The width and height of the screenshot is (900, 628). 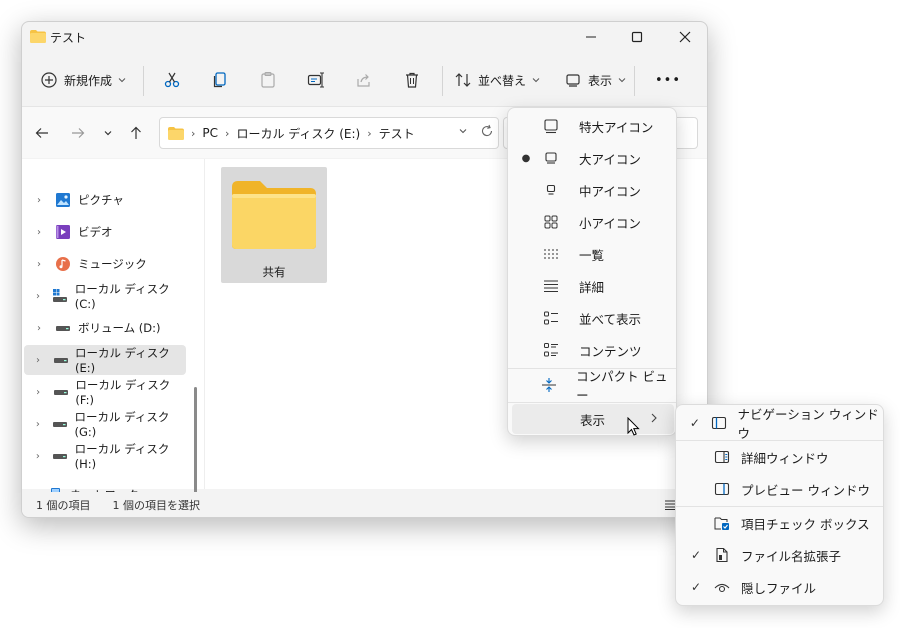 I want to click on item-count: 1 個の項目, so click(x=63, y=505).